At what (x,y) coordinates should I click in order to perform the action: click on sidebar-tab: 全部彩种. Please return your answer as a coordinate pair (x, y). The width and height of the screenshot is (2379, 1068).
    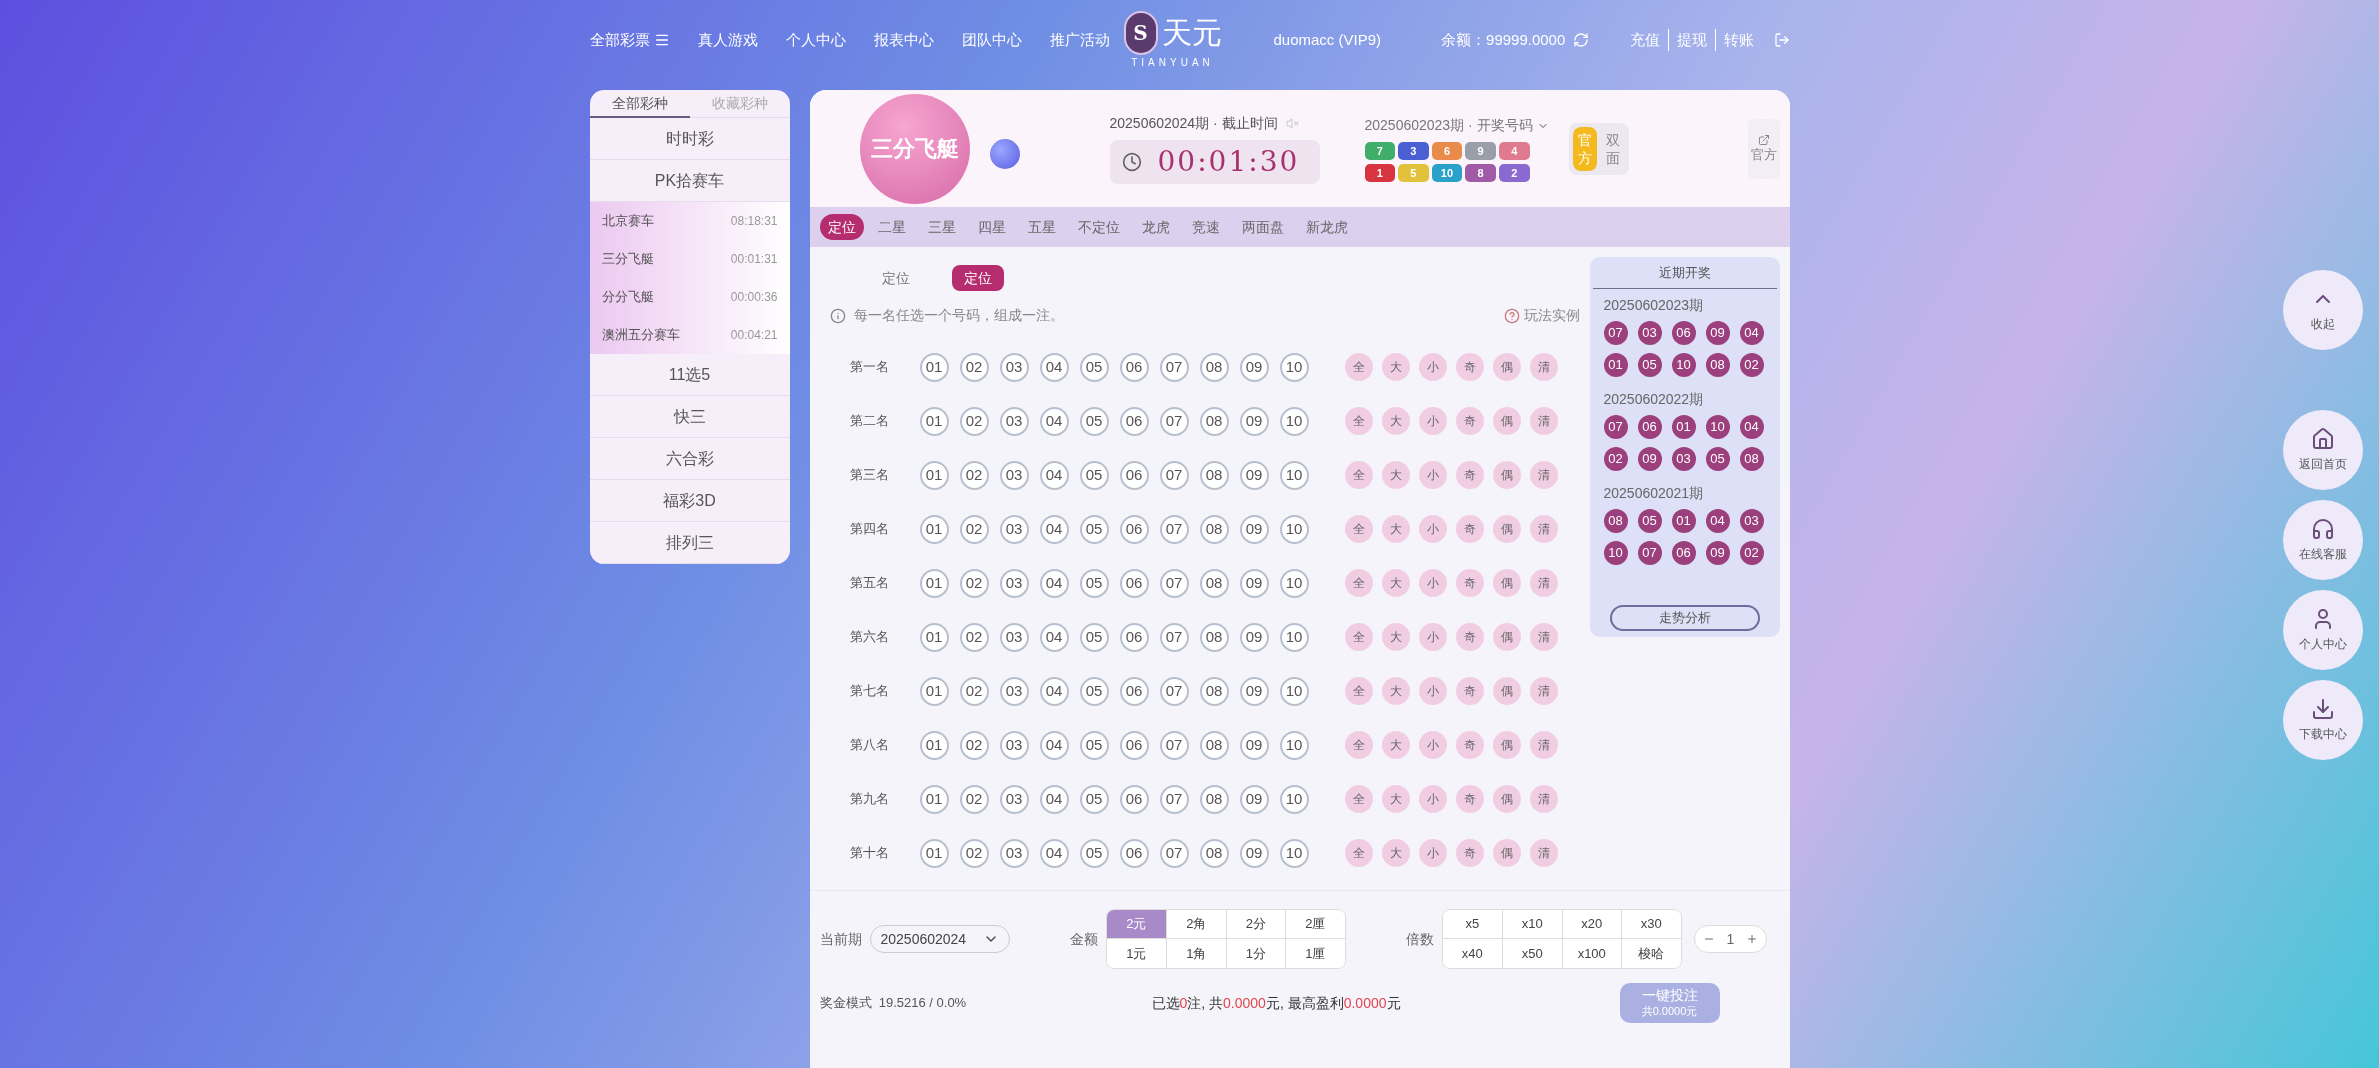
    Looking at the image, I should click on (639, 104).